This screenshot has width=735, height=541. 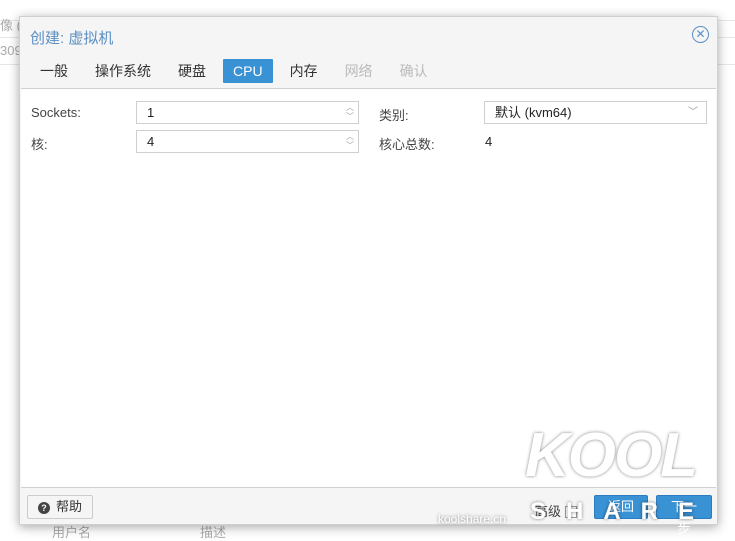 I want to click on close-icon: ✕, so click(x=700, y=34).